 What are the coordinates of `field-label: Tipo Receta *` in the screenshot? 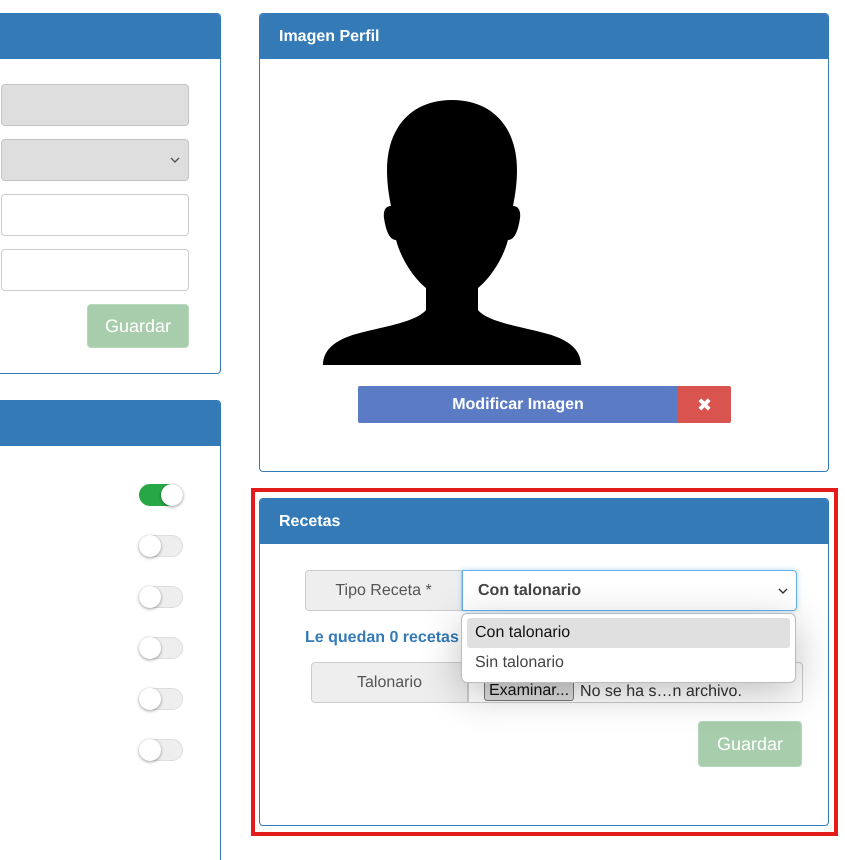 It's located at (383, 590).